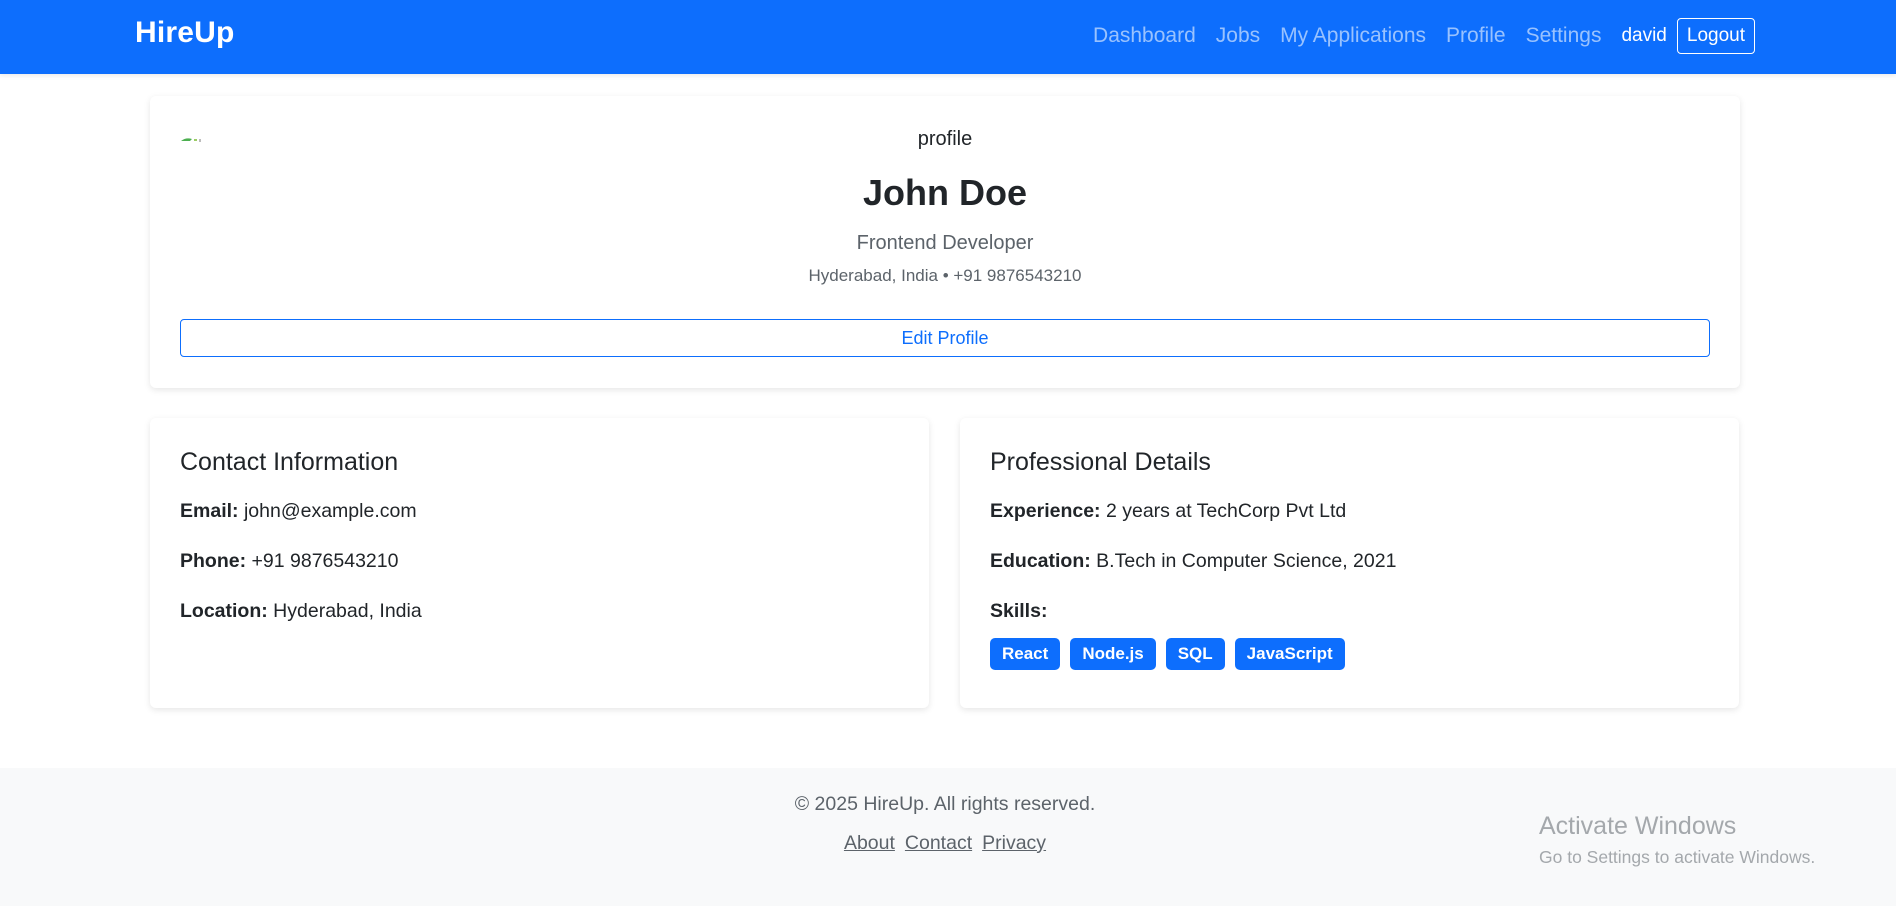  I want to click on location-value: Hyderabad, India, so click(347, 611).